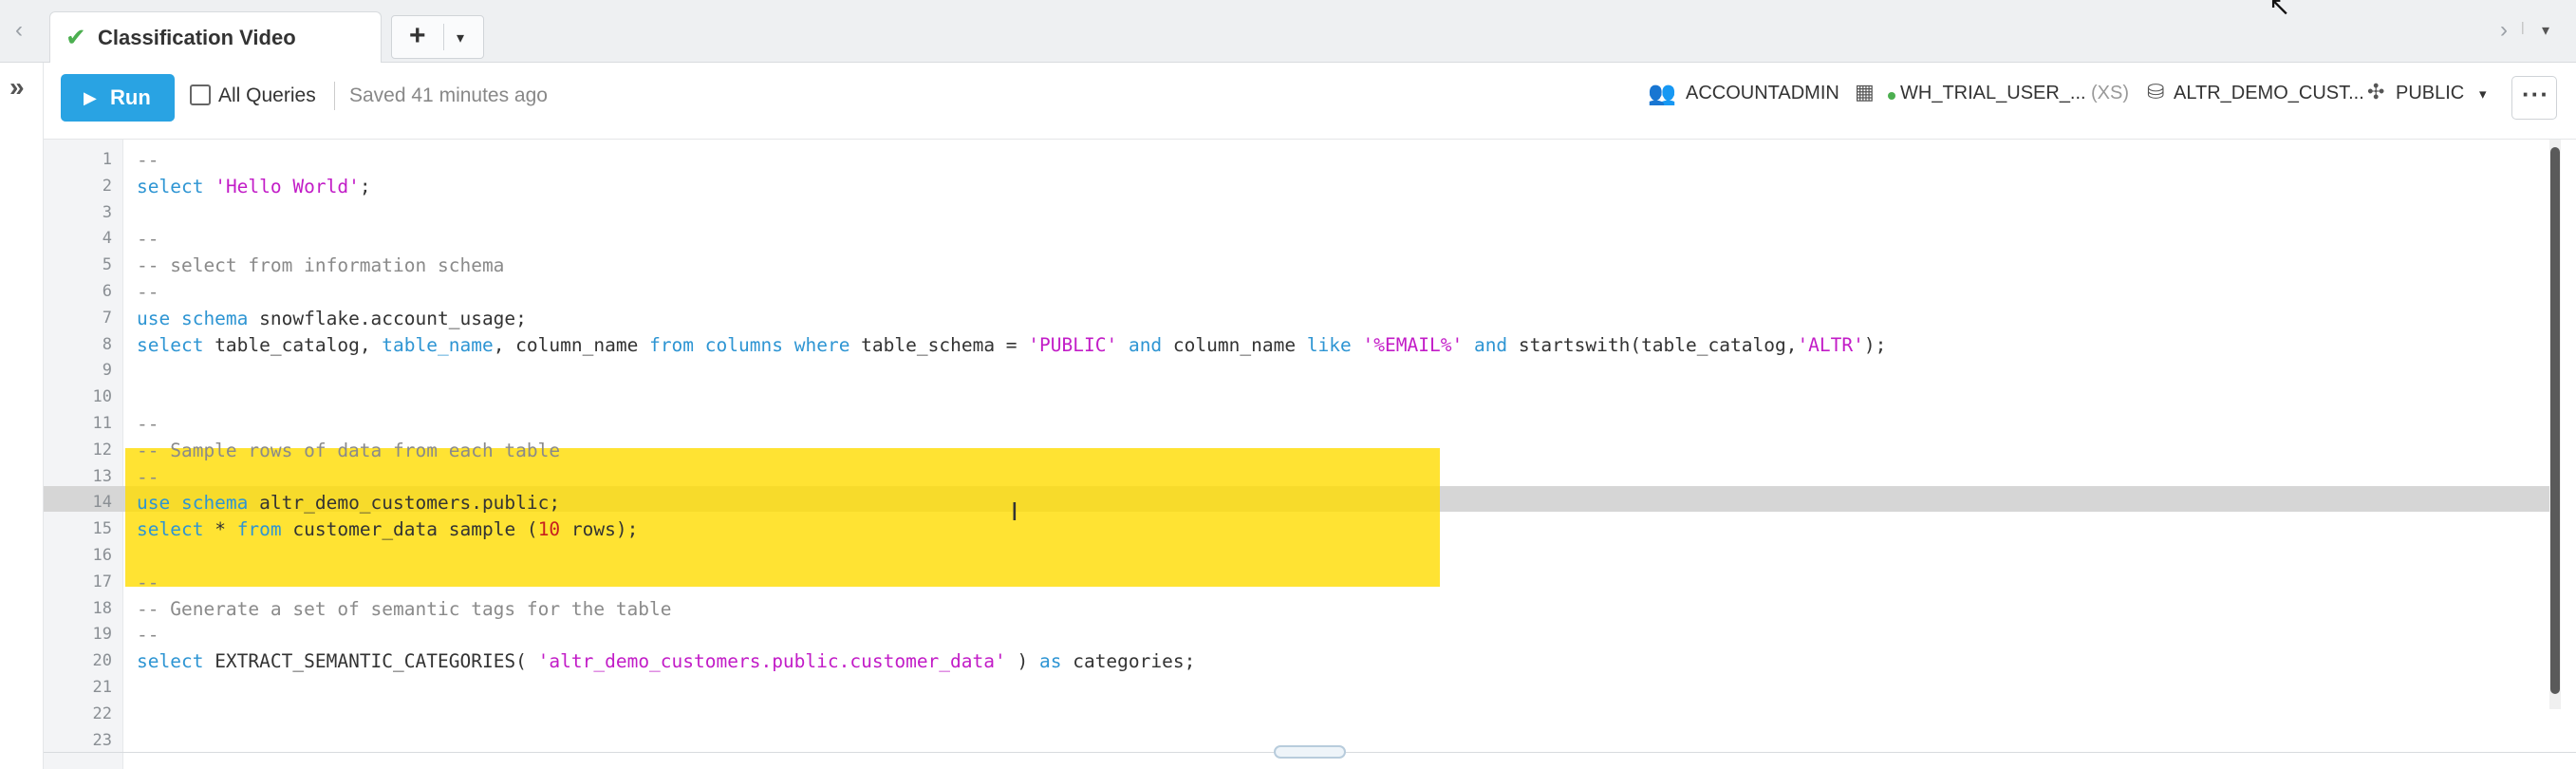  I want to click on tab-classification-video: ✔ Classification Video, so click(215, 37).